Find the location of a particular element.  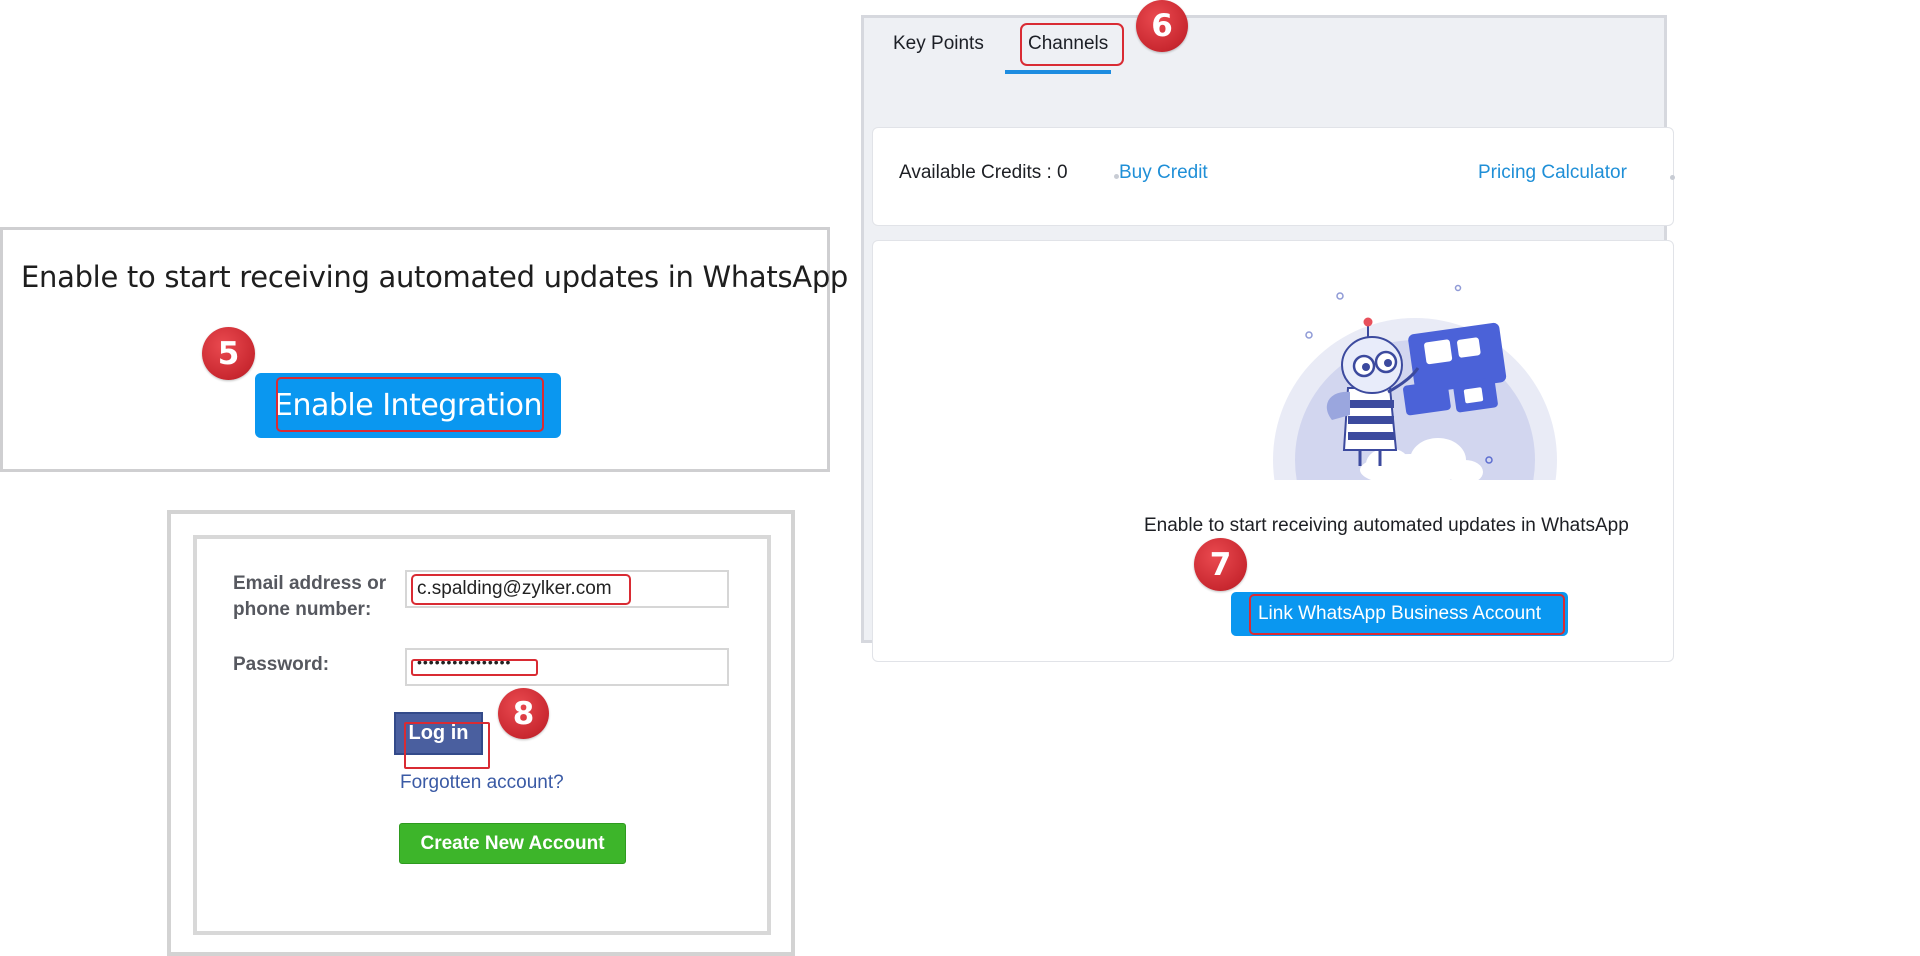

robot-illustration is located at coordinates (1415, 385).